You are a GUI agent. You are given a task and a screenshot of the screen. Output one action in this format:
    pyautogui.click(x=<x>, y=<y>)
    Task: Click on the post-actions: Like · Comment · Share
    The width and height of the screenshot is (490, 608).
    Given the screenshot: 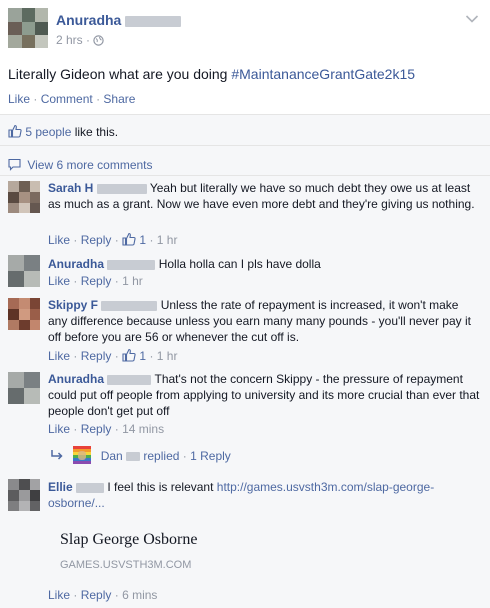 What is the action you would take?
    pyautogui.click(x=72, y=99)
    